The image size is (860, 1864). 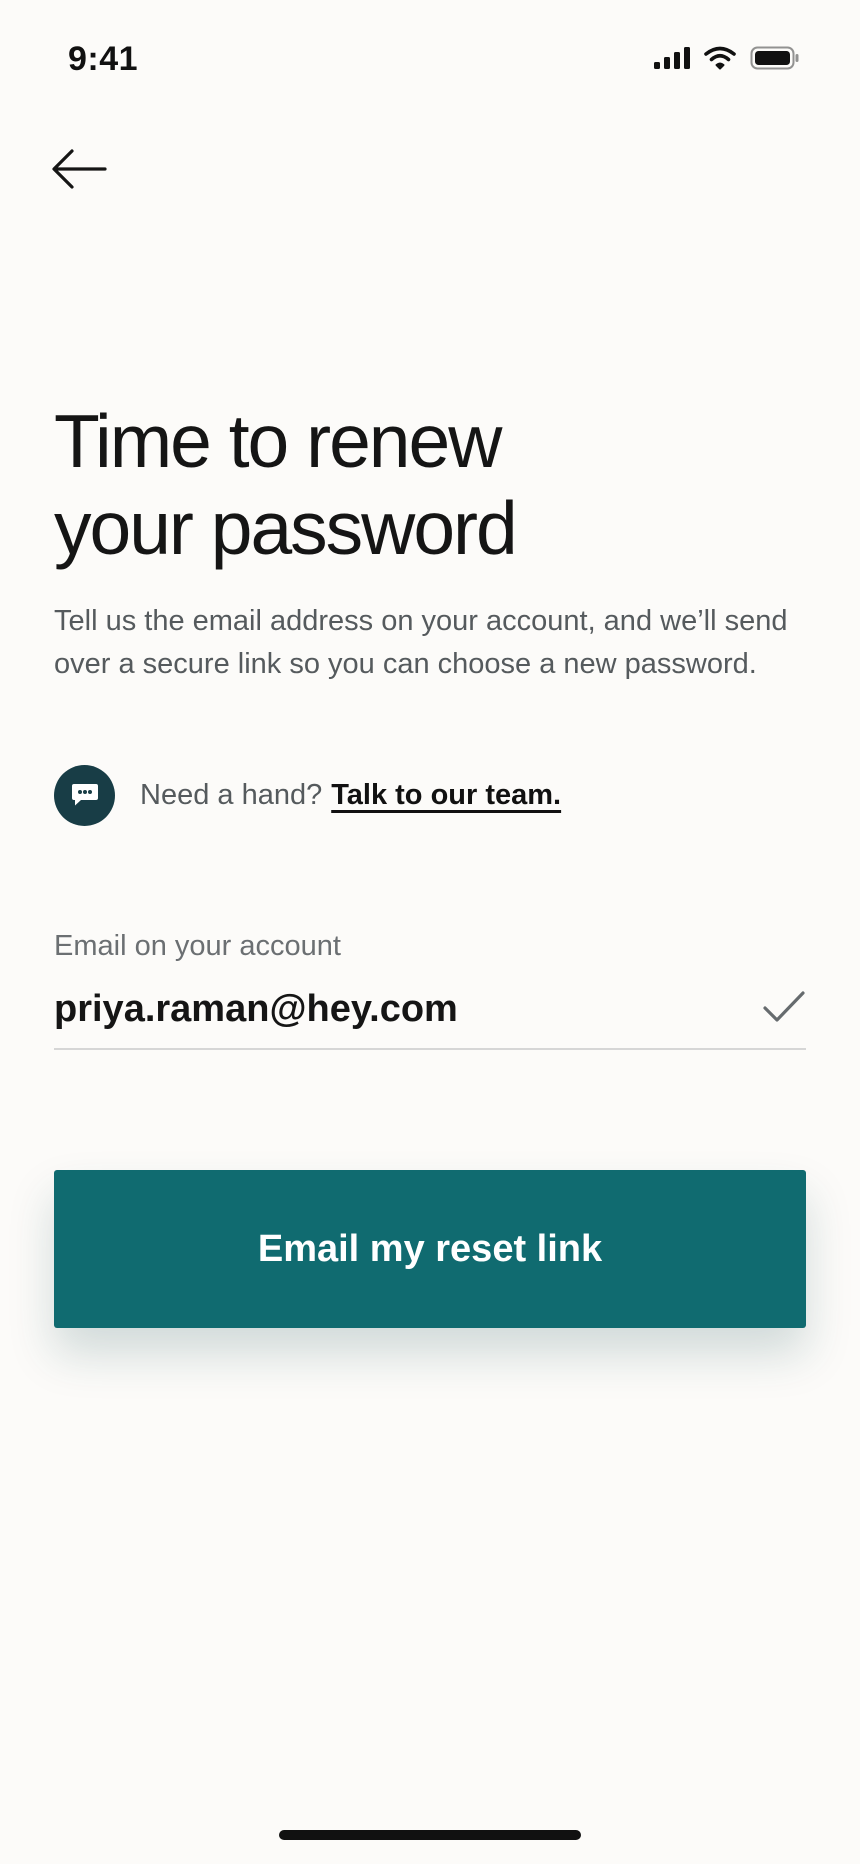 I want to click on email-input, so click(x=394, y=1009).